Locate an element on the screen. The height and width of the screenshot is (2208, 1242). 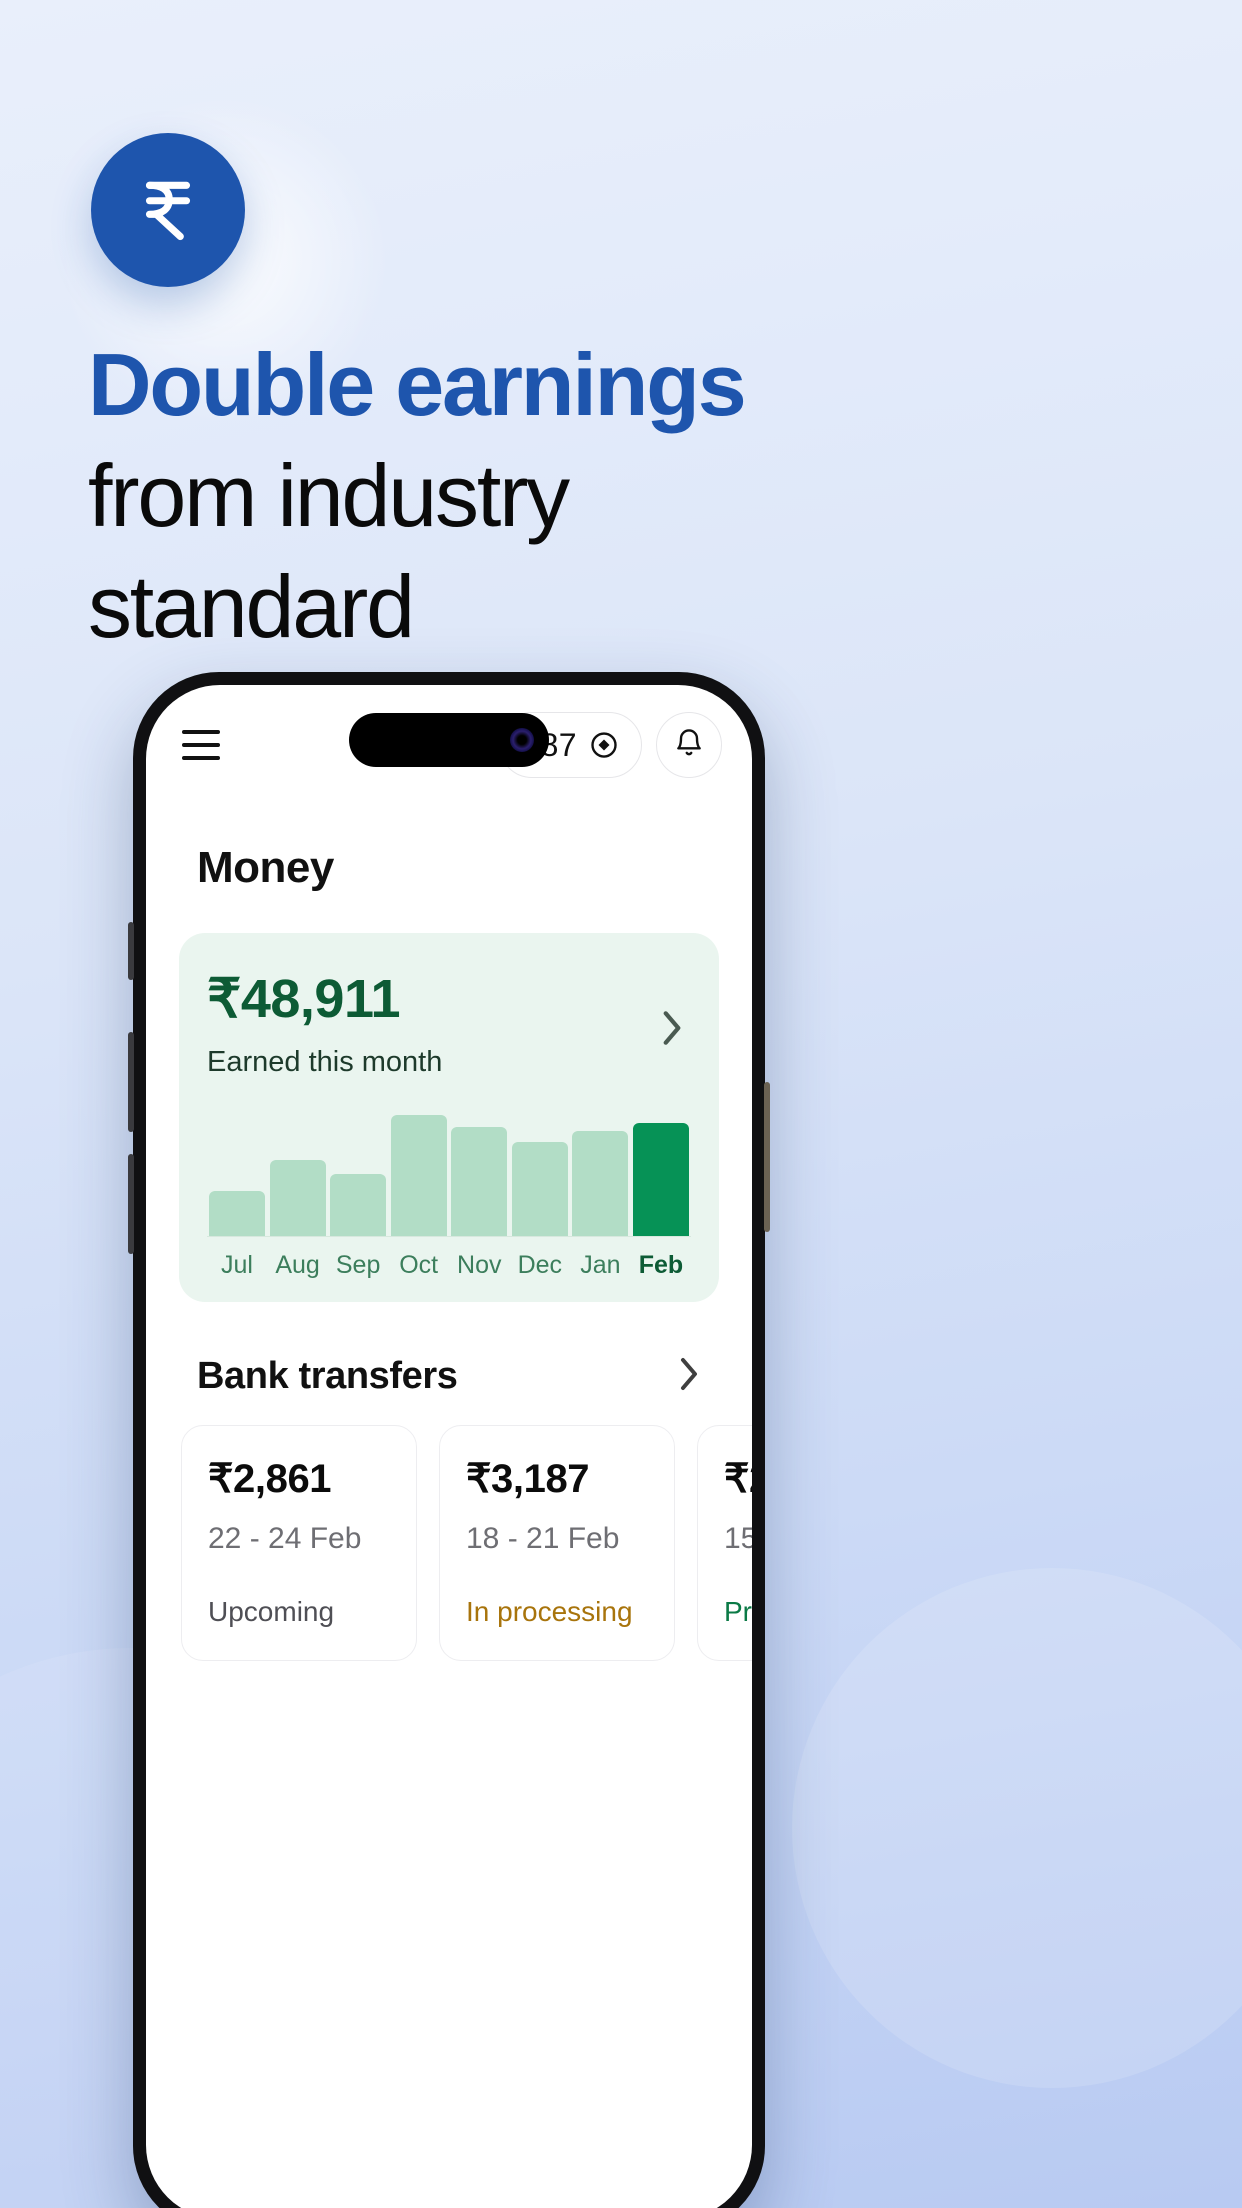
chart-bar-nov is located at coordinates (479, 1170).